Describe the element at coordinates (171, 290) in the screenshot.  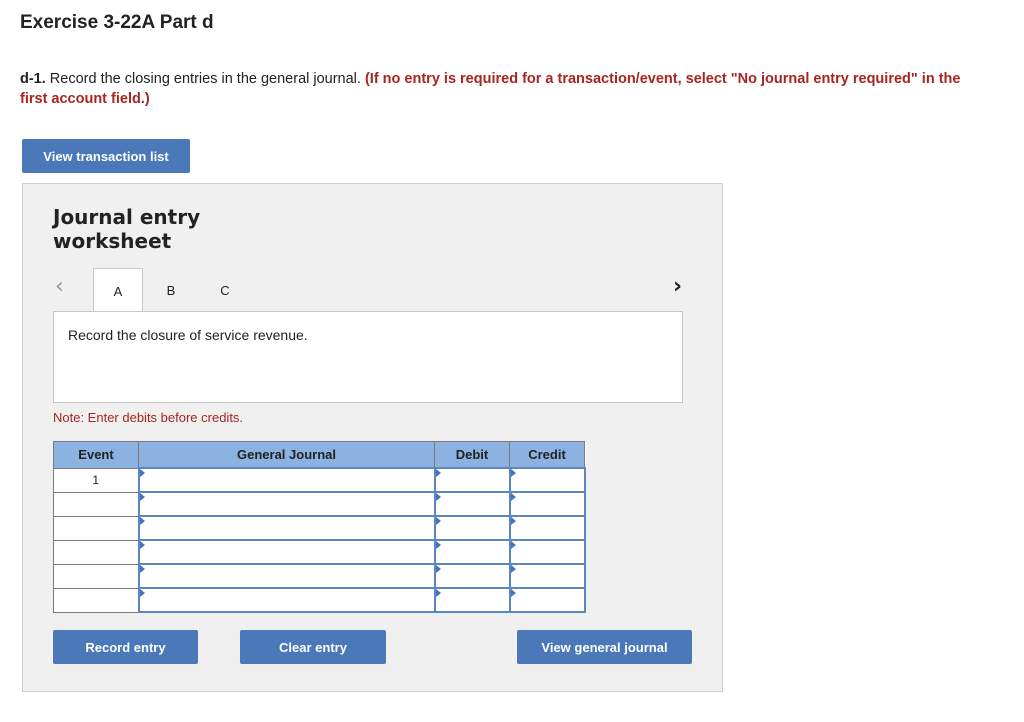
I see `tab-b: B` at that location.